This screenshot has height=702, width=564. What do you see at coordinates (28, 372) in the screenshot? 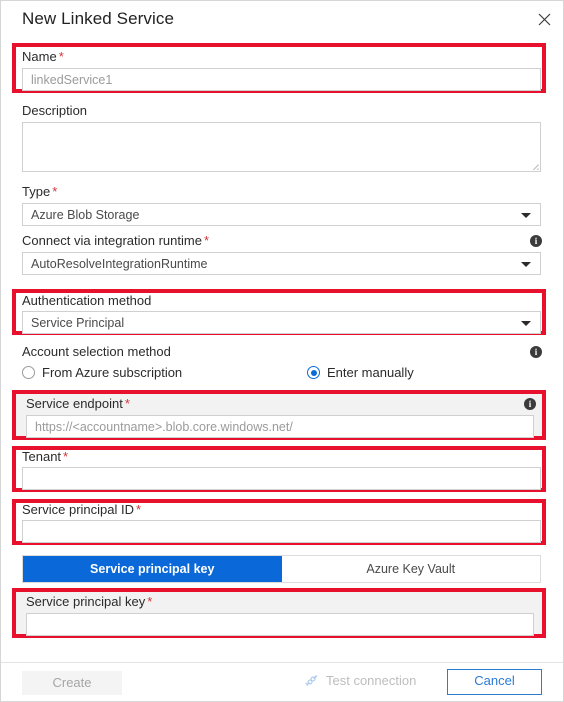
I see `radio-indicator` at bounding box center [28, 372].